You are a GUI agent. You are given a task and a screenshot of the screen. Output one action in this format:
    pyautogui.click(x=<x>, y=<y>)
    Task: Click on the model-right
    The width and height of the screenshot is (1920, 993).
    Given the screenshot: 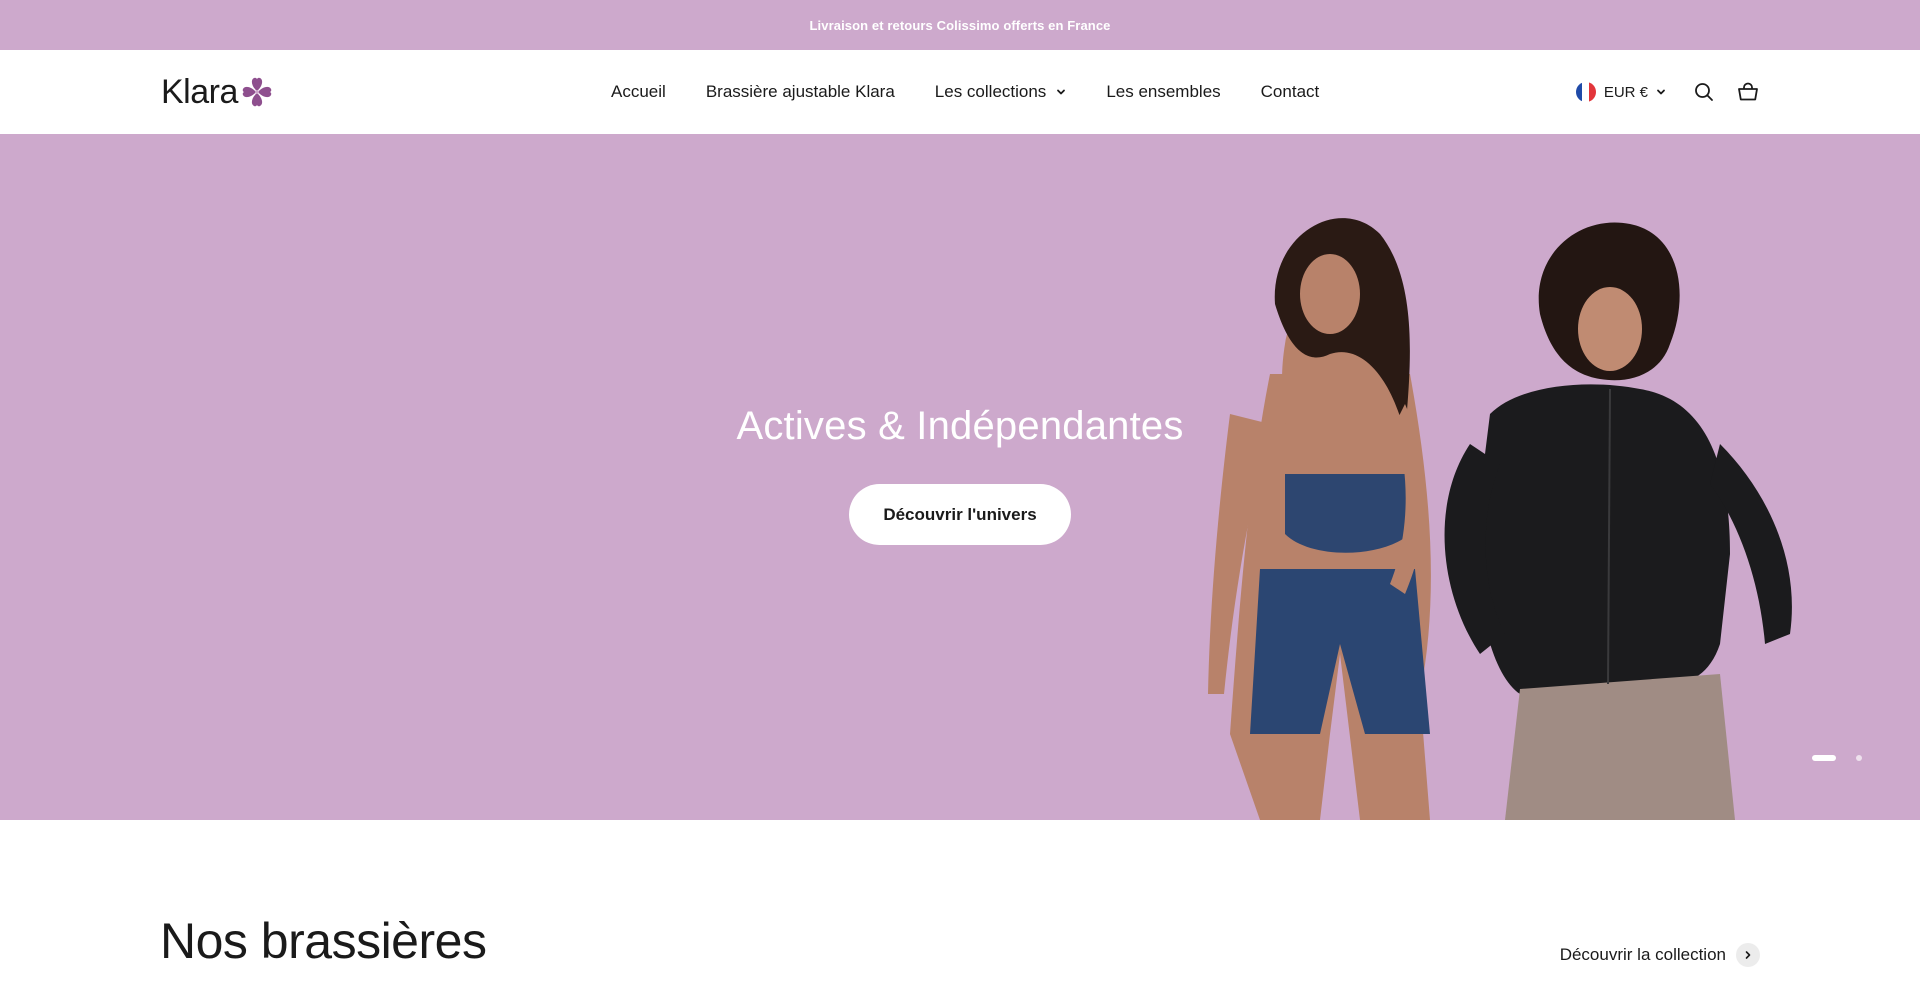 What is the action you would take?
    pyautogui.click(x=1618, y=521)
    